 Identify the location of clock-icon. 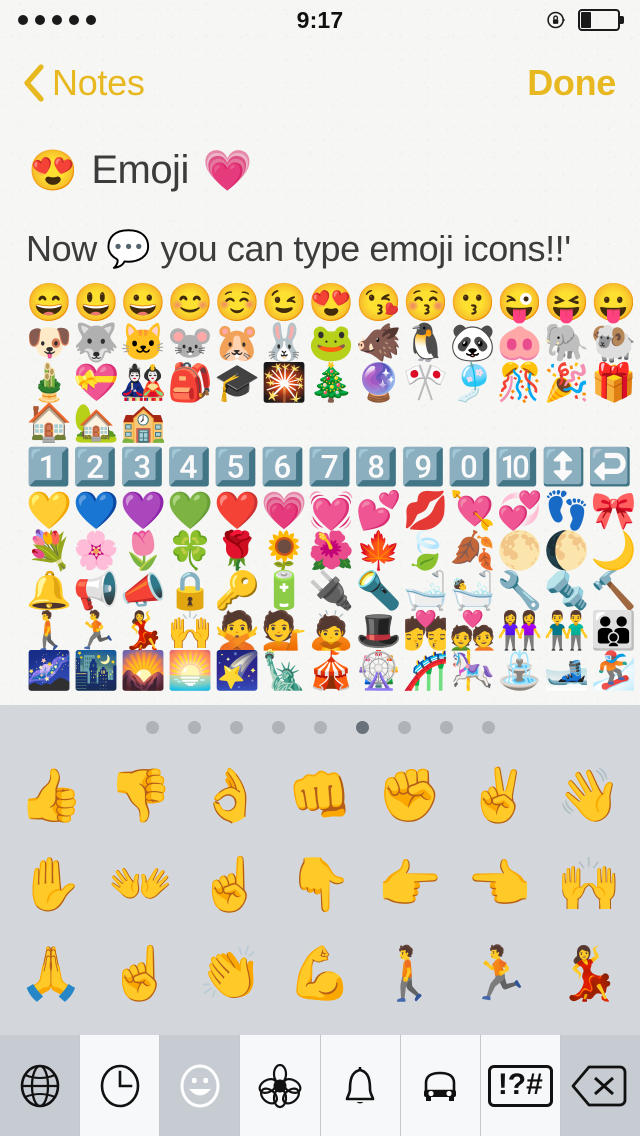
(119, 1085).